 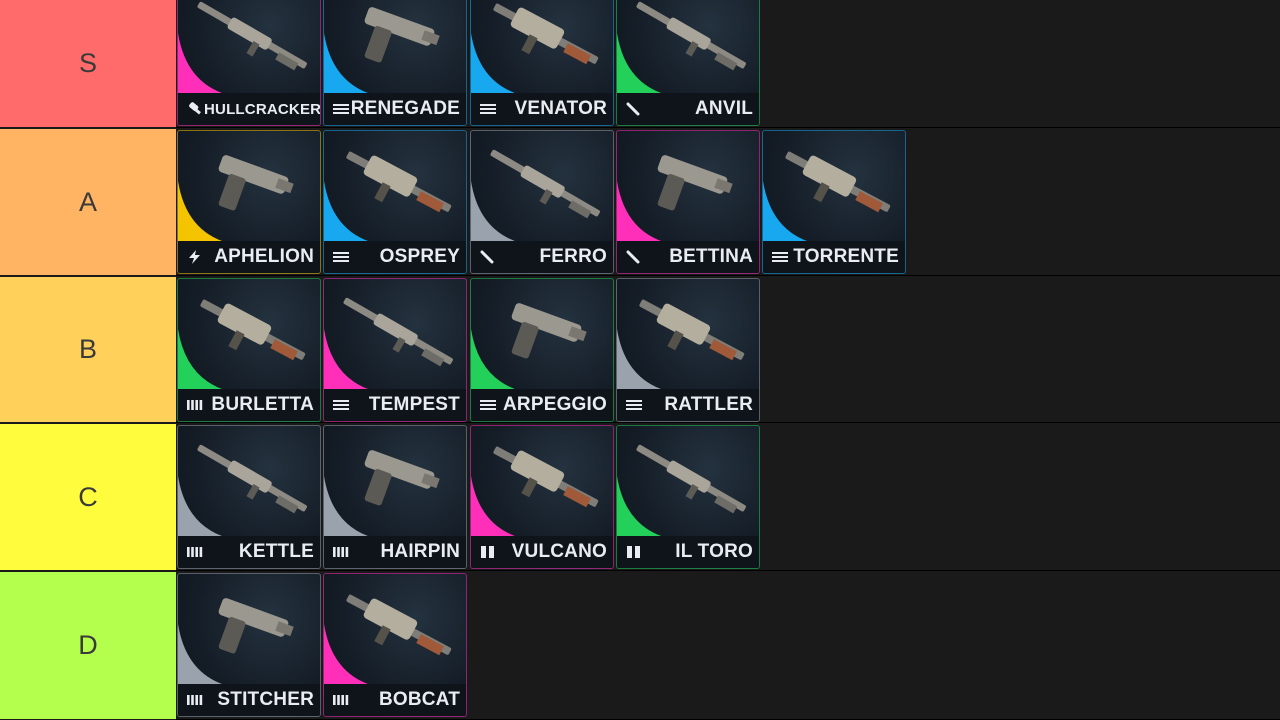 I want to click on weapon-card: HULLCRACKER, so click(x=249, y=63).